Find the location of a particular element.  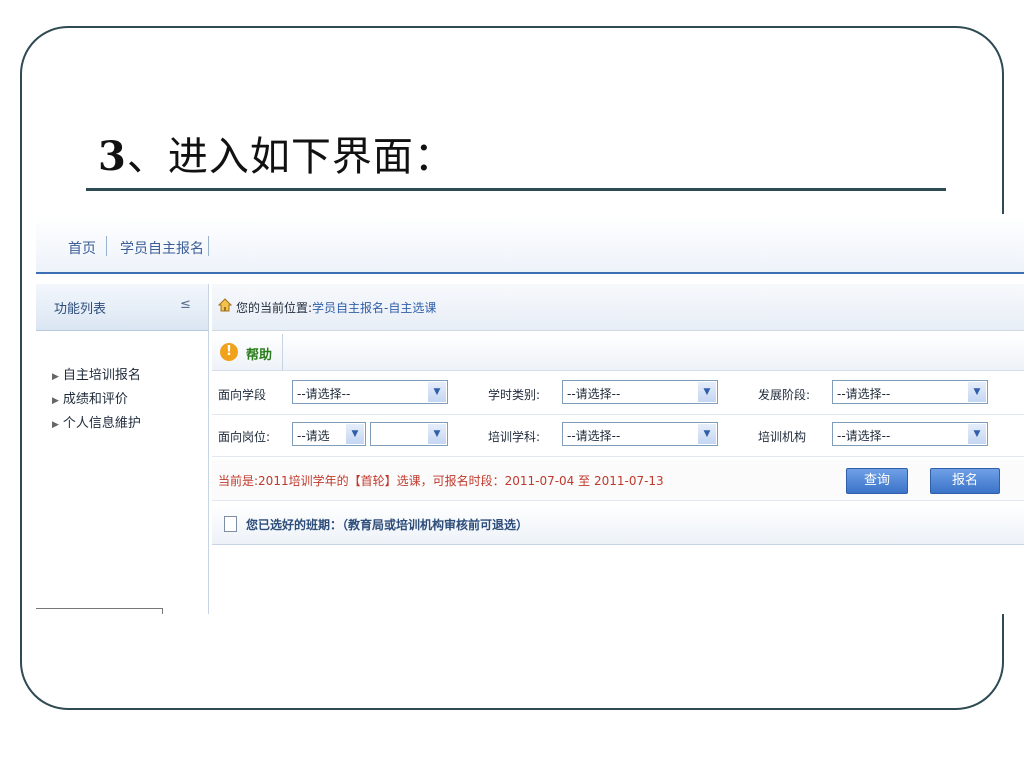

position-subselect: ▼ is located at coordinates (409, 434).